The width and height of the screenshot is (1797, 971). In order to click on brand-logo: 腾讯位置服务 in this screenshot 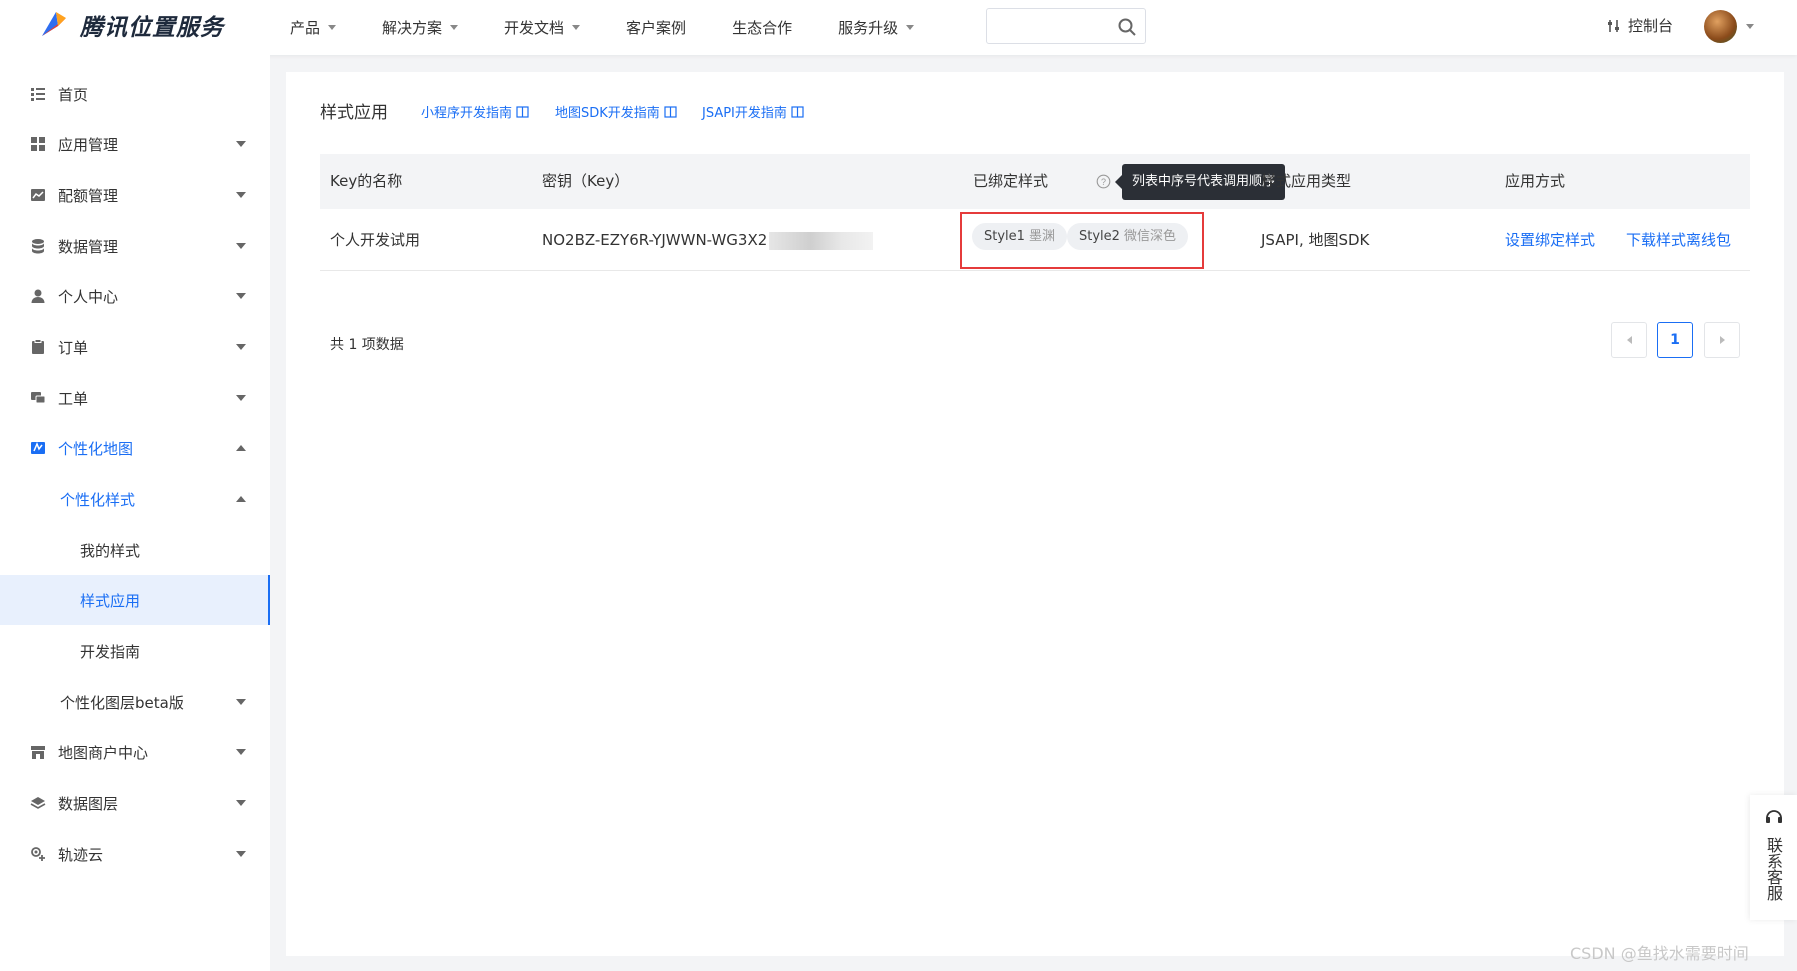, I will do `click(130, 25)`.